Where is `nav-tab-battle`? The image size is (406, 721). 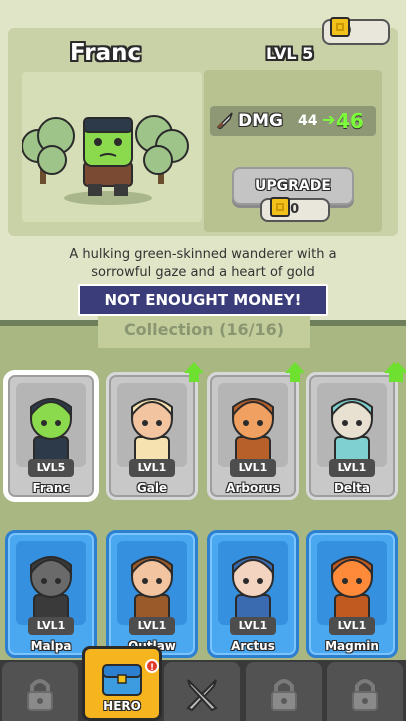 nav-tab-battle is located at coordinates (202, 691).